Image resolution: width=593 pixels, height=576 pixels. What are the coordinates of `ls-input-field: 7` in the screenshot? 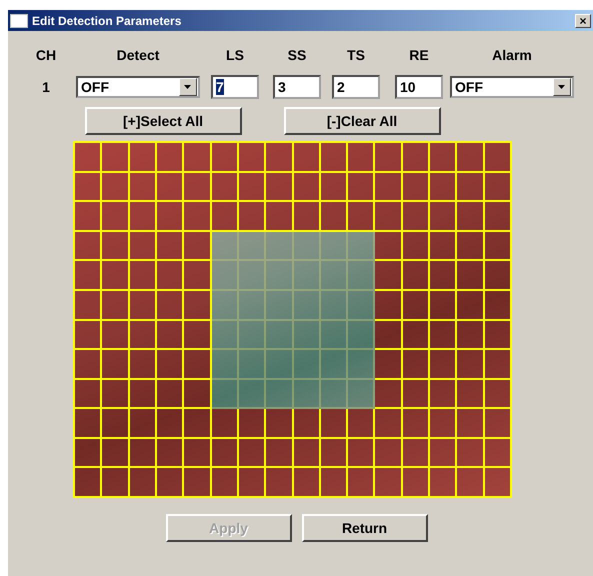 It's located at (235, 87).